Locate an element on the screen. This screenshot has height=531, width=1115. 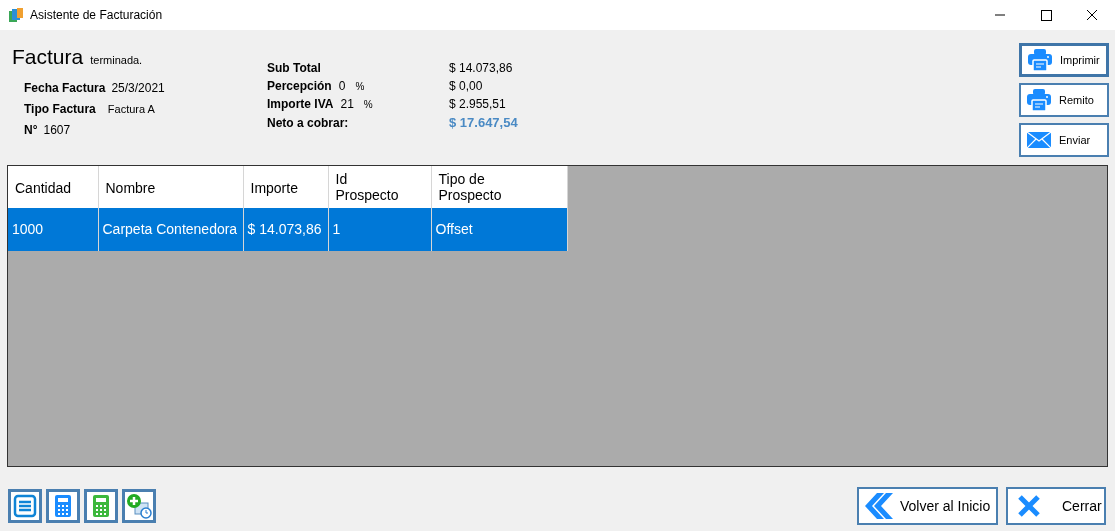
total-label: Neto a cobrar: is located at coordinates (308, 123).